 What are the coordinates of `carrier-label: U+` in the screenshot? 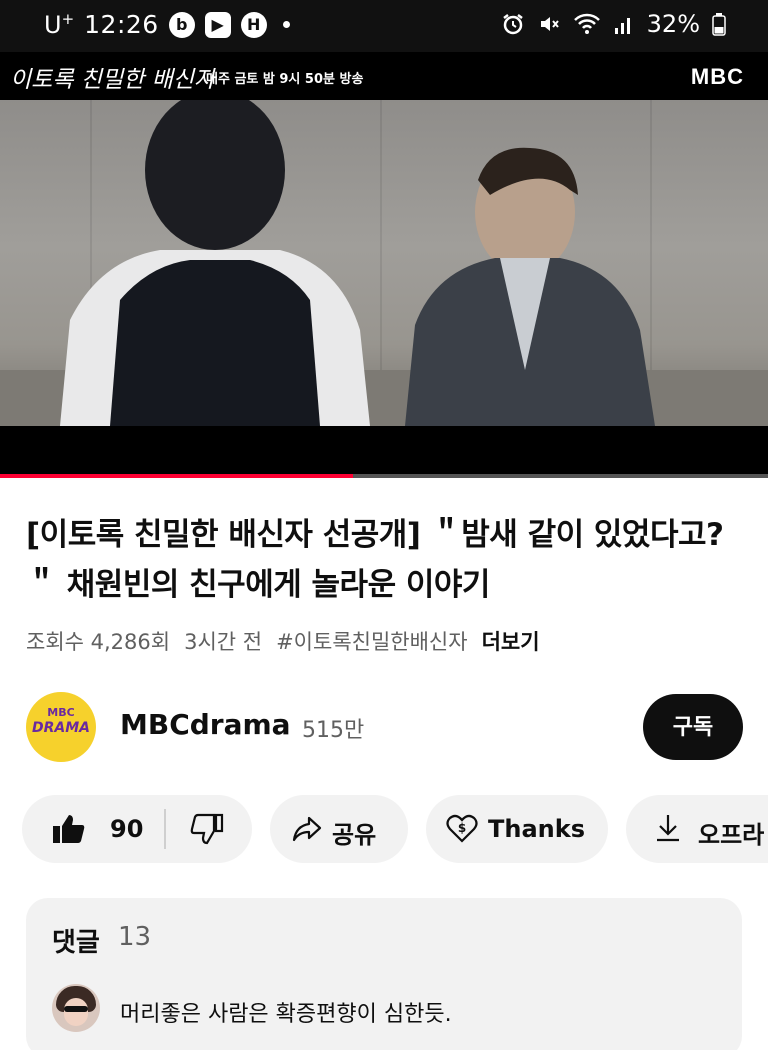 It's located at (59, 24).